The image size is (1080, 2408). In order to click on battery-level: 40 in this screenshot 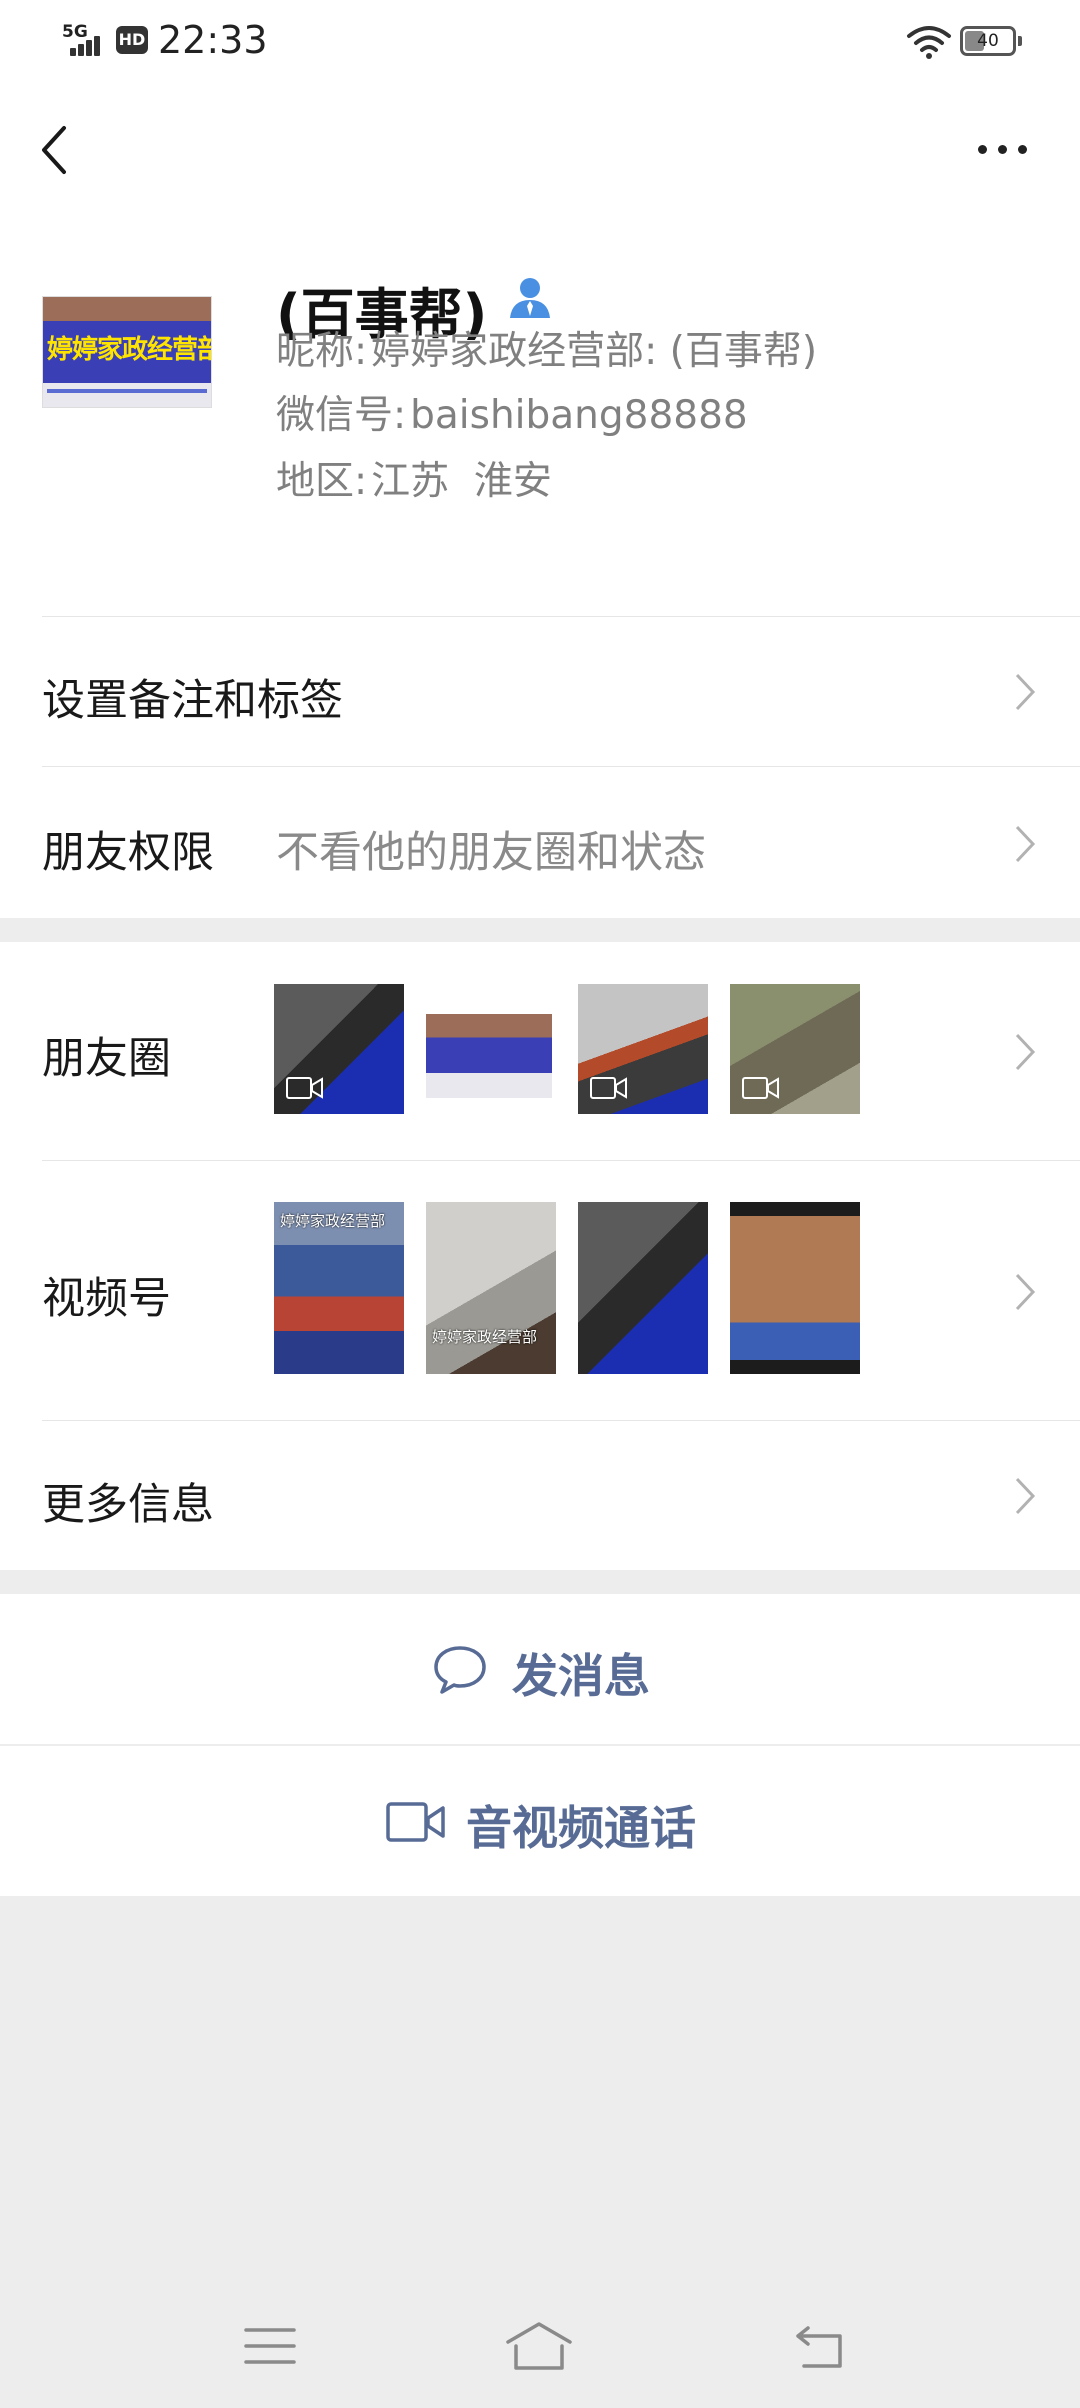, I will do `click(988, 41)`.